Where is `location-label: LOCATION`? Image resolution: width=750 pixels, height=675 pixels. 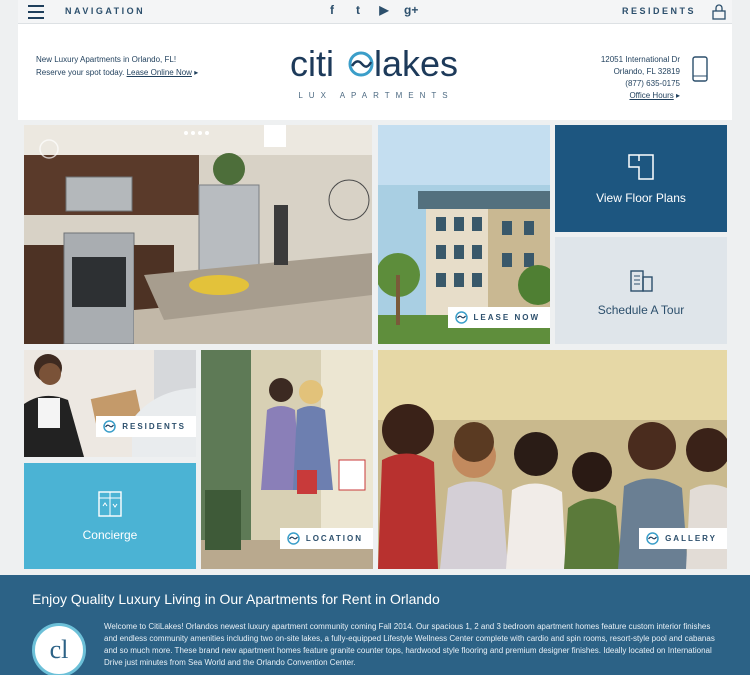
location-label: LOCATION is located at coordinates (334, 538).